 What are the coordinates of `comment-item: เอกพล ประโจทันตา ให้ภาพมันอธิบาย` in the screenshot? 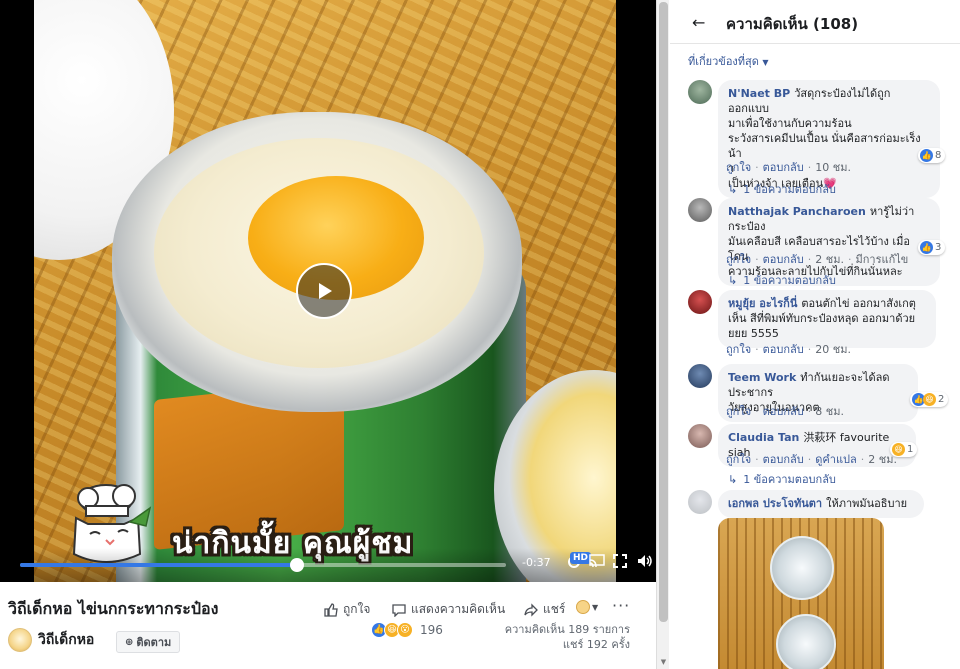 It's located at (819, 504).